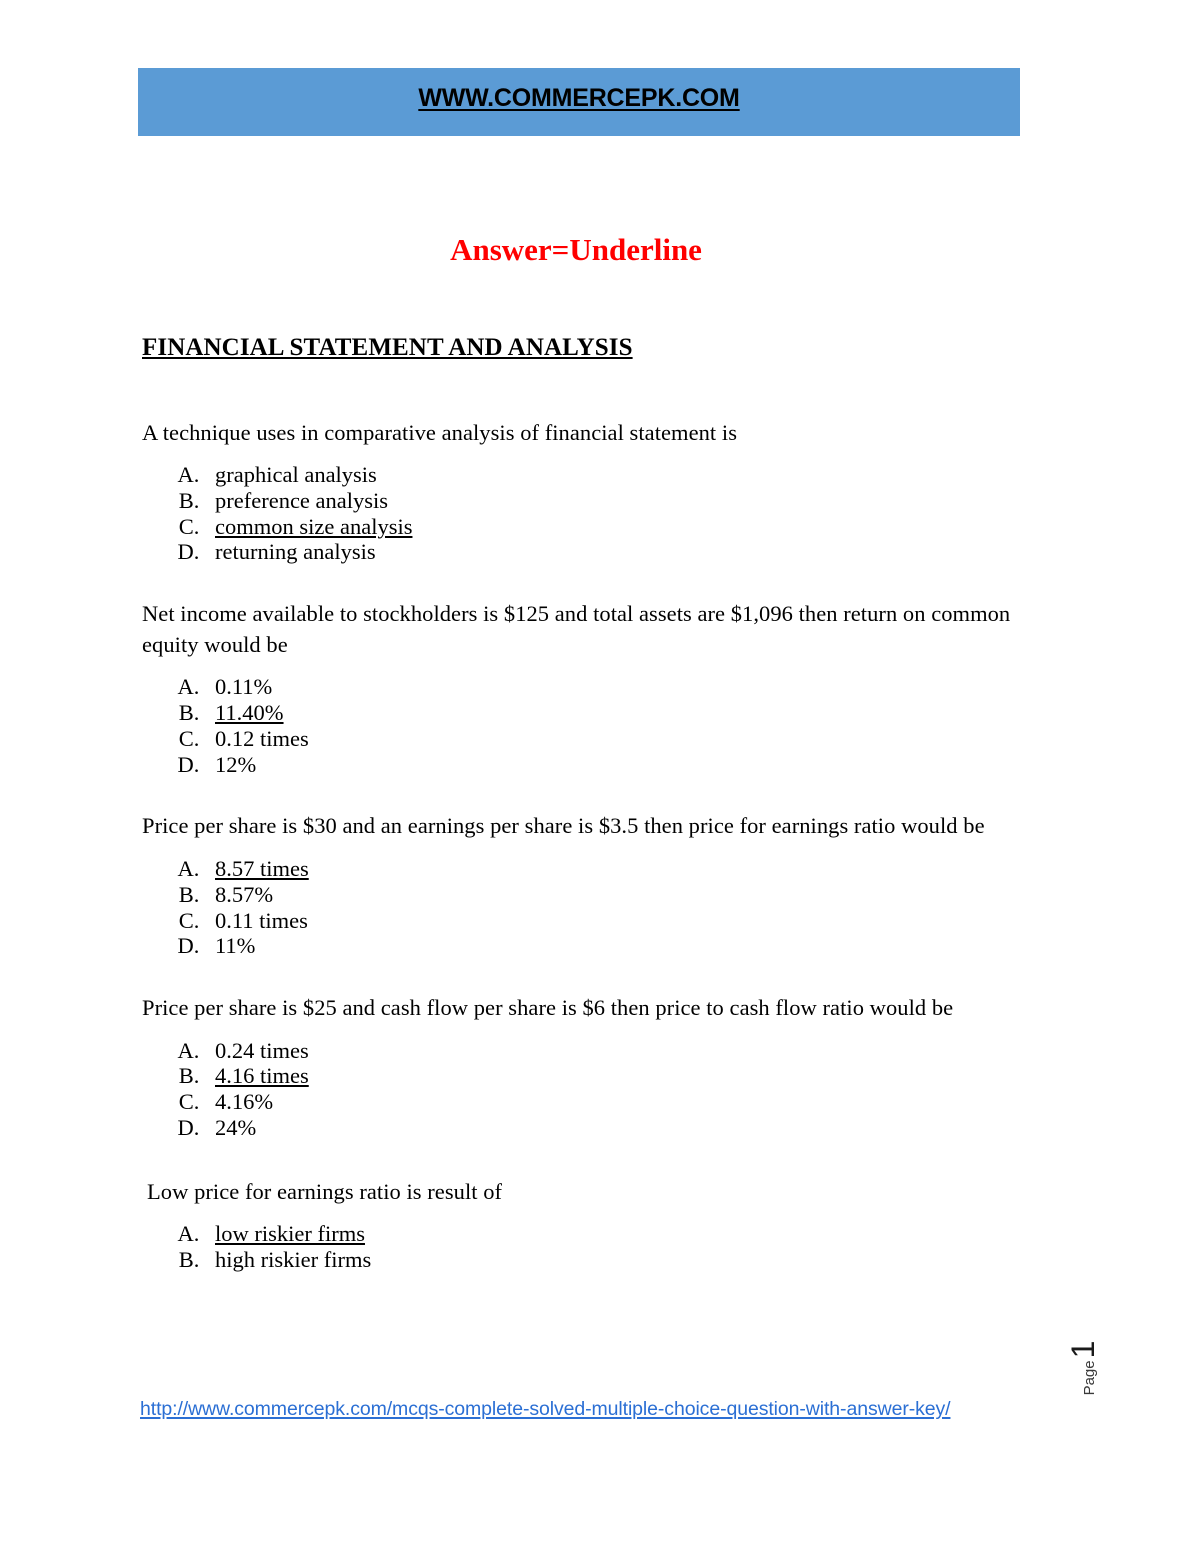 The height and width of the screenshot is (1553, 1200). What do you see at coordinates (613, 739) in the screenshot?
I see `option-item: 0.12 times` at bounding box center [613, 739].